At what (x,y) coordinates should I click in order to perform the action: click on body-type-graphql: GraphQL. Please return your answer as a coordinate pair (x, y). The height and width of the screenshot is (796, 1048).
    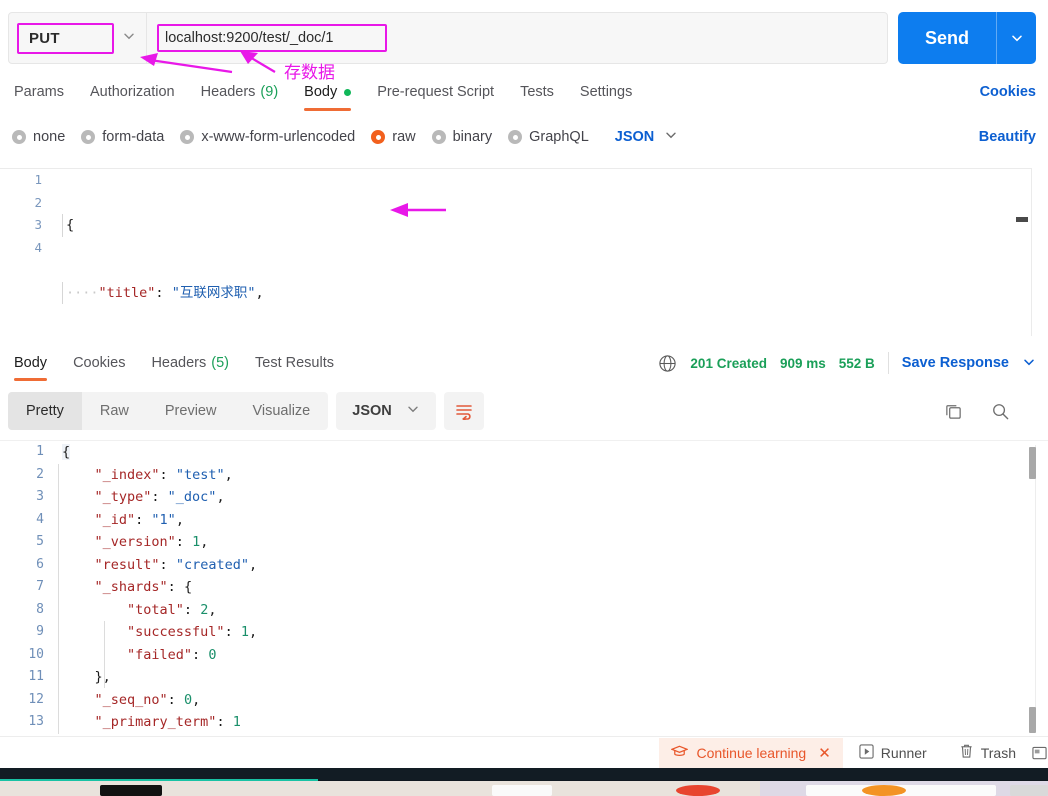
    Looking at the image, I should click on (548, 137).